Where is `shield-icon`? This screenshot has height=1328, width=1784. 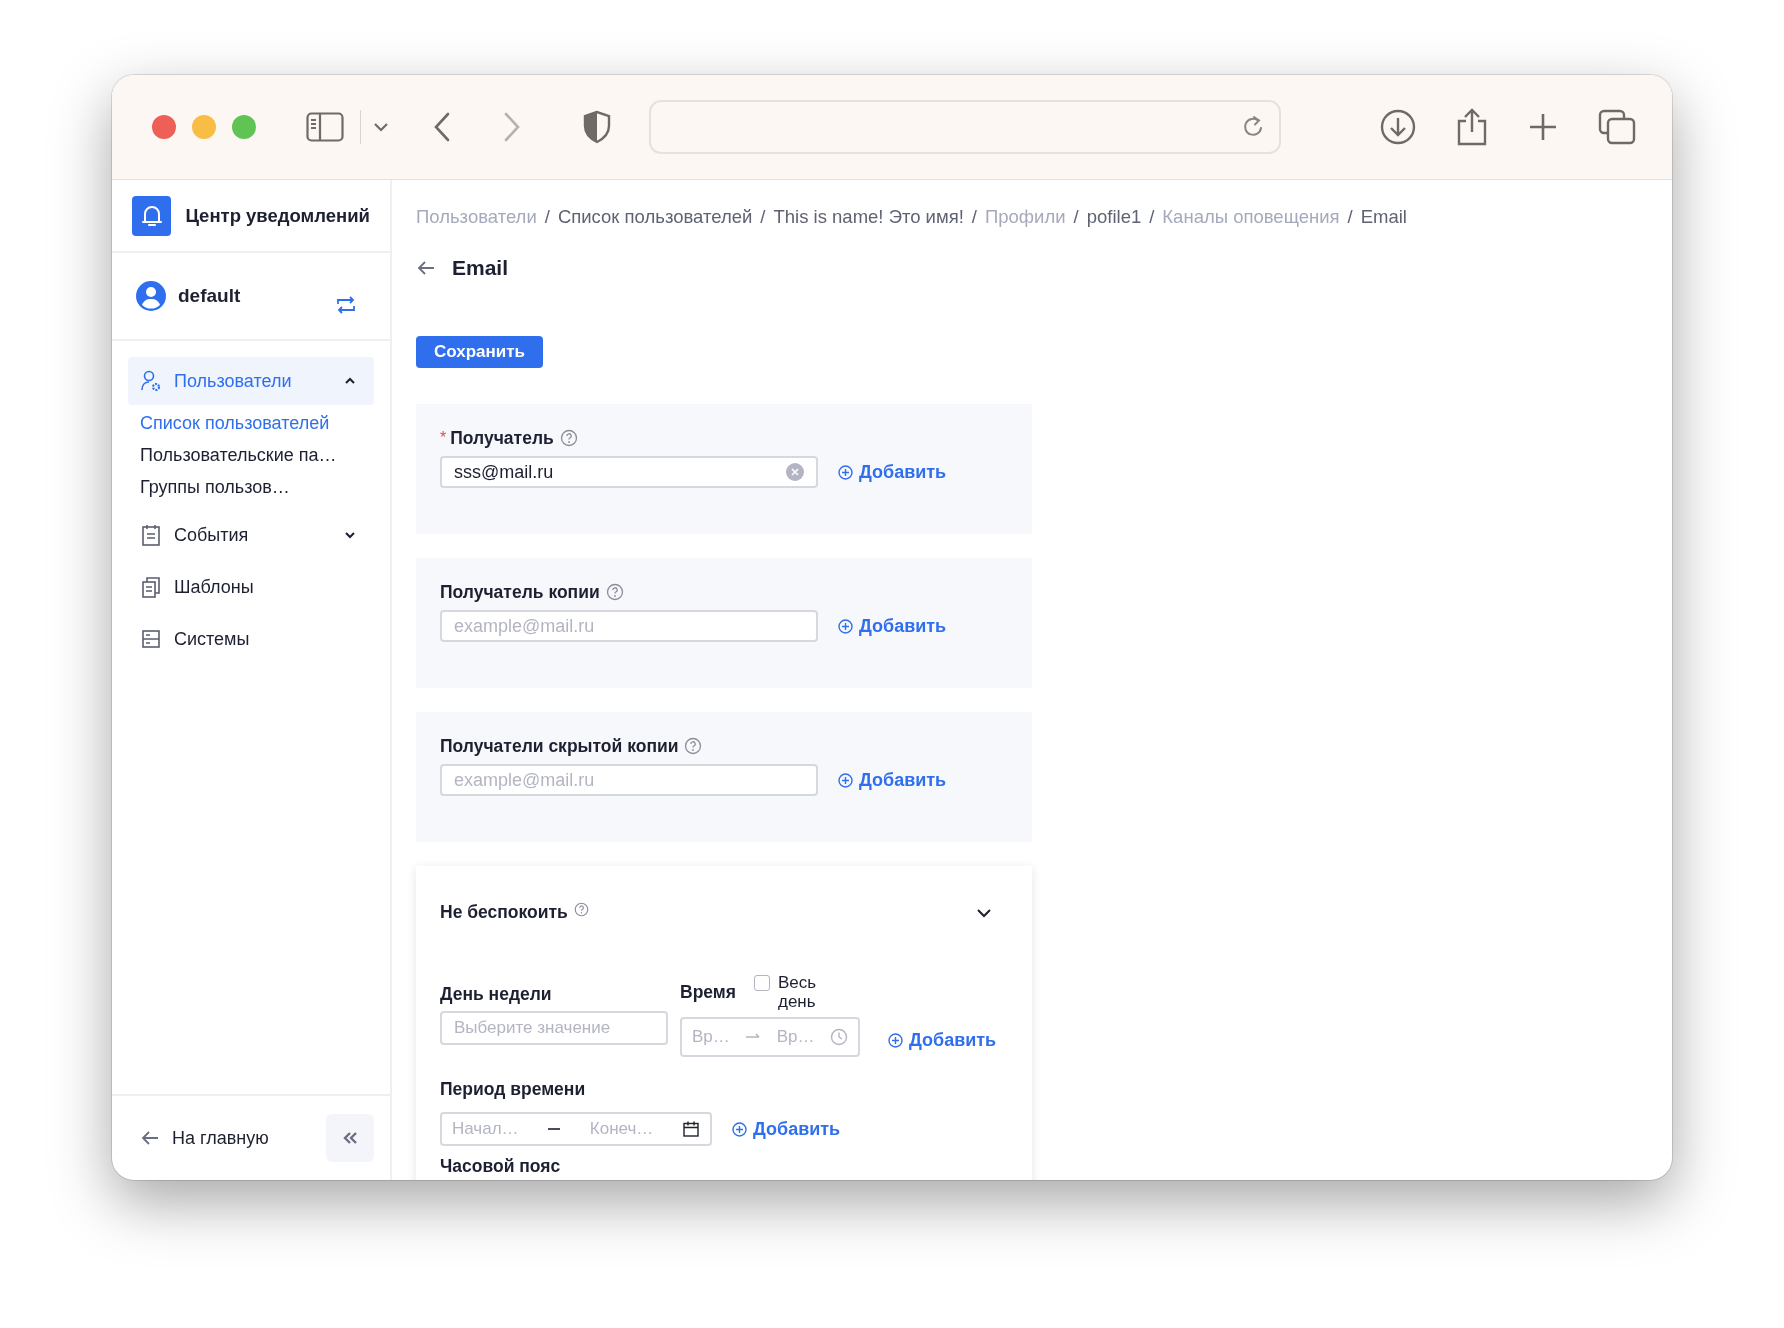
shield-icon is located at coordinates (597, 127).